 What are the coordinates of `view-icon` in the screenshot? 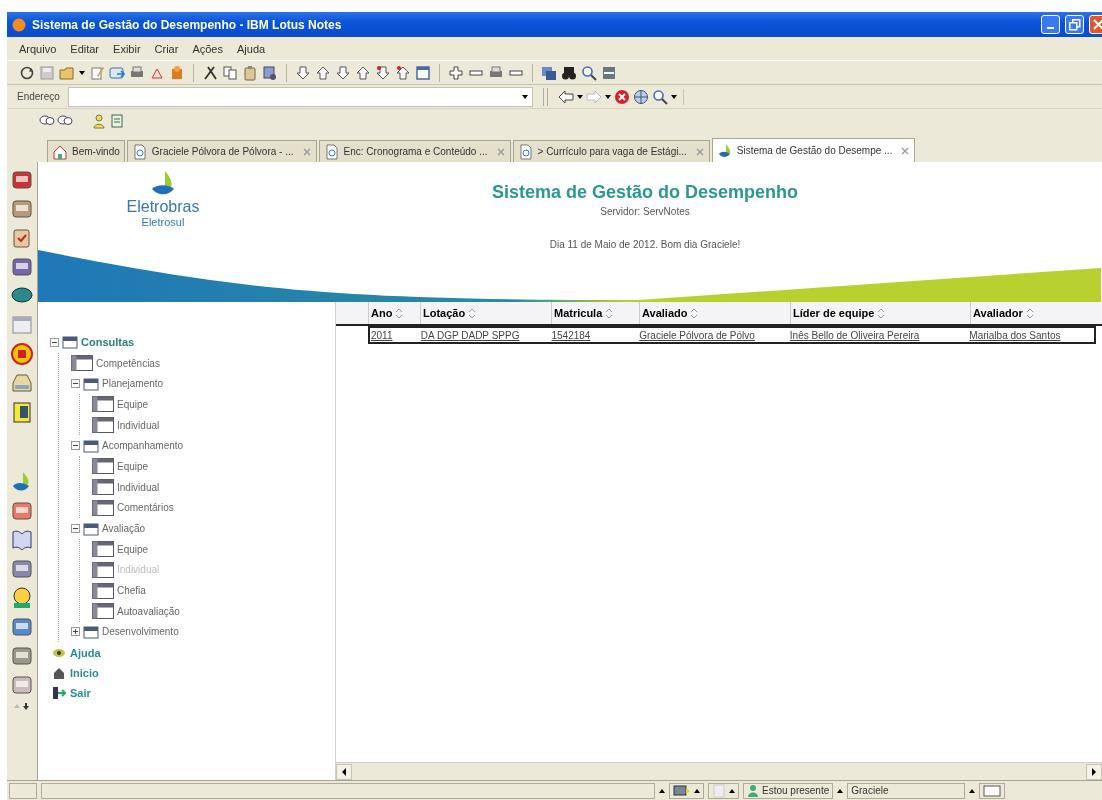 It's located at (103, 404).